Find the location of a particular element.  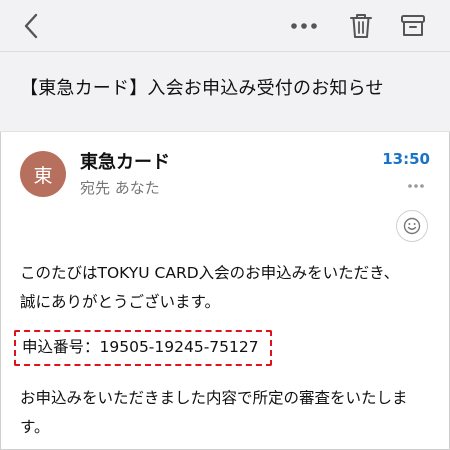

reaction-button is located at coordinates (412, 226).